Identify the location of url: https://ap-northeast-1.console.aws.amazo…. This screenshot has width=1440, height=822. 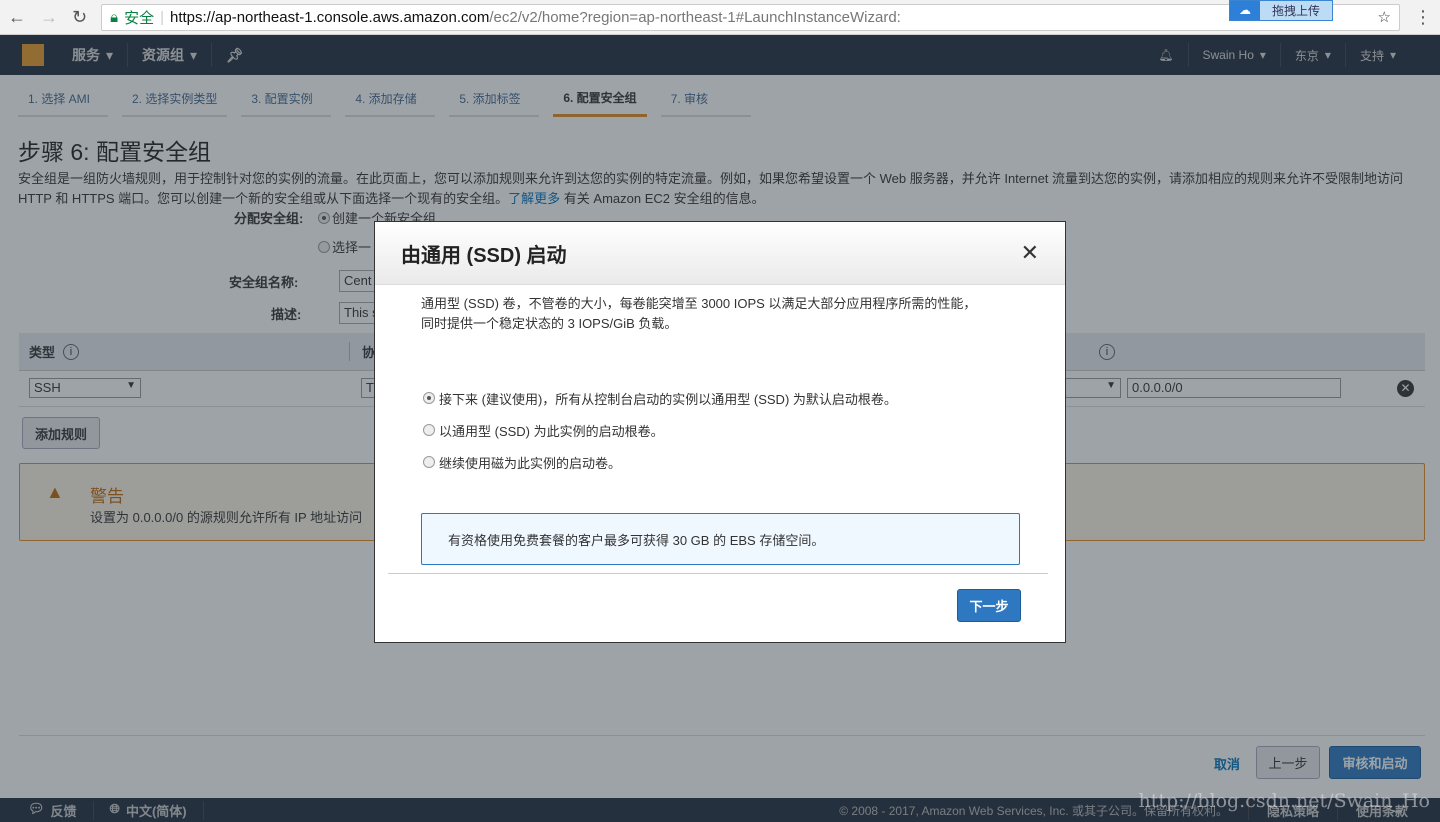
(535, 17).